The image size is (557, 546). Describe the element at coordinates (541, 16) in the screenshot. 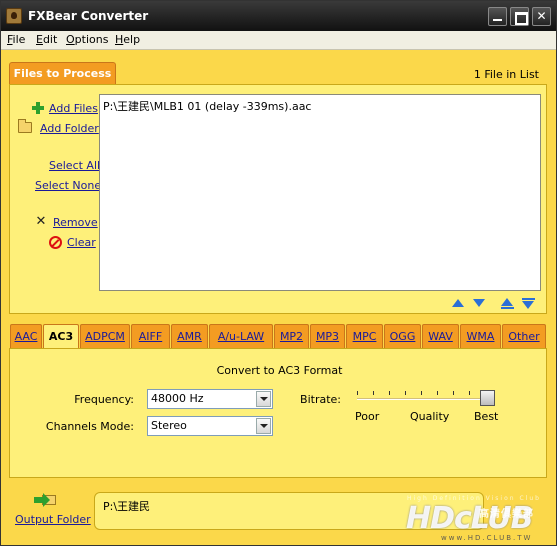

I see `close-button` at that location.